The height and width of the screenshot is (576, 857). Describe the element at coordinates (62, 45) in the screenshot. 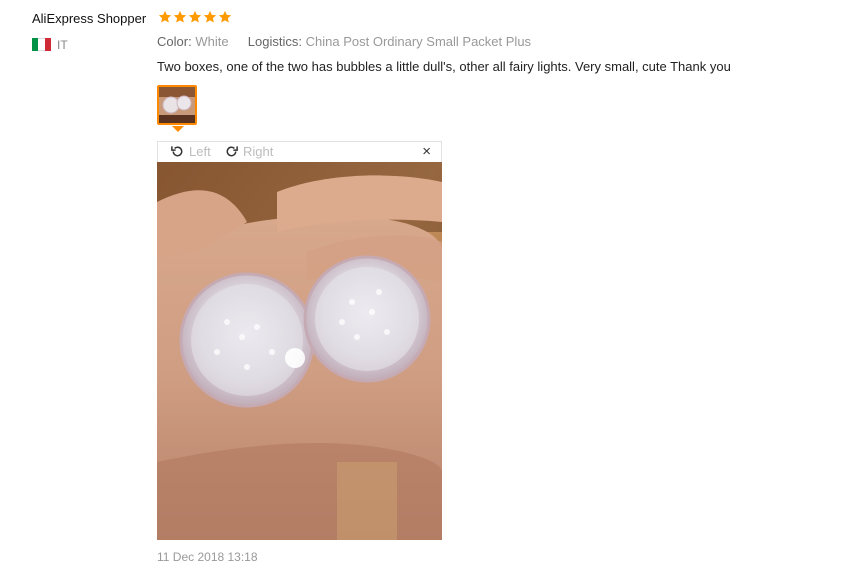

I see `country-code: IT` at that location.